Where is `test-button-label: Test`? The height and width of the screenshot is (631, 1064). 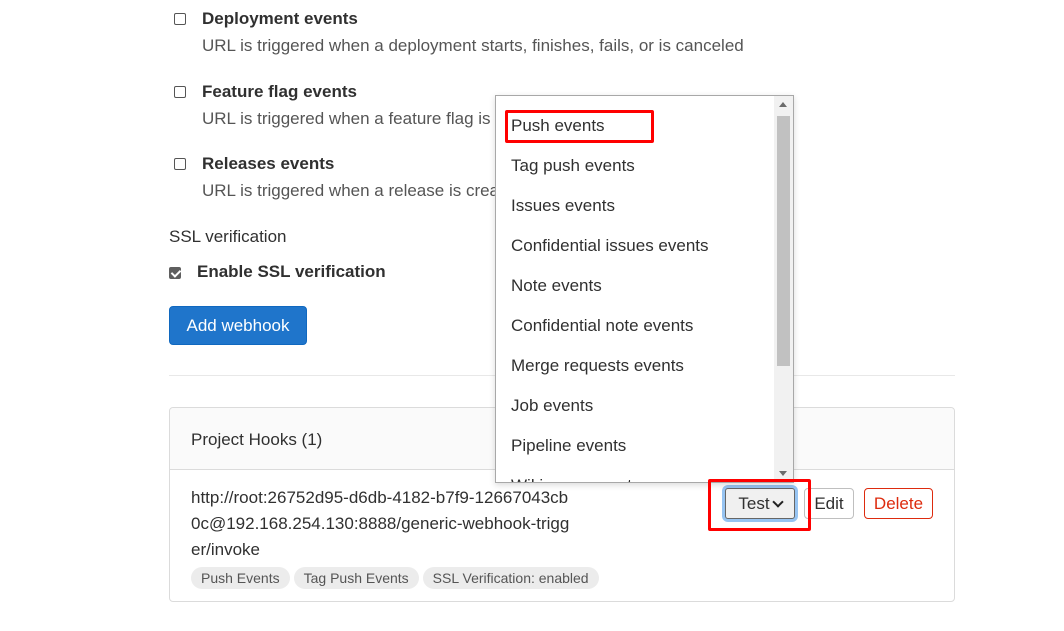 test-button-label: Test is located at coordinates (754, 503).